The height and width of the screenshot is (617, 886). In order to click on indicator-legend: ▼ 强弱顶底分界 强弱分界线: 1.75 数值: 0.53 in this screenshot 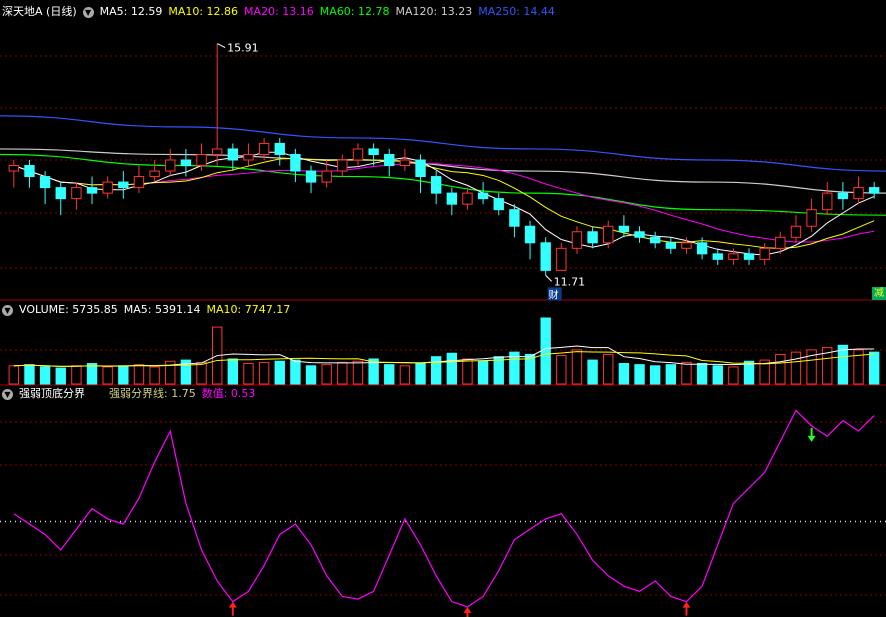, I will do `click(128, 394)`.